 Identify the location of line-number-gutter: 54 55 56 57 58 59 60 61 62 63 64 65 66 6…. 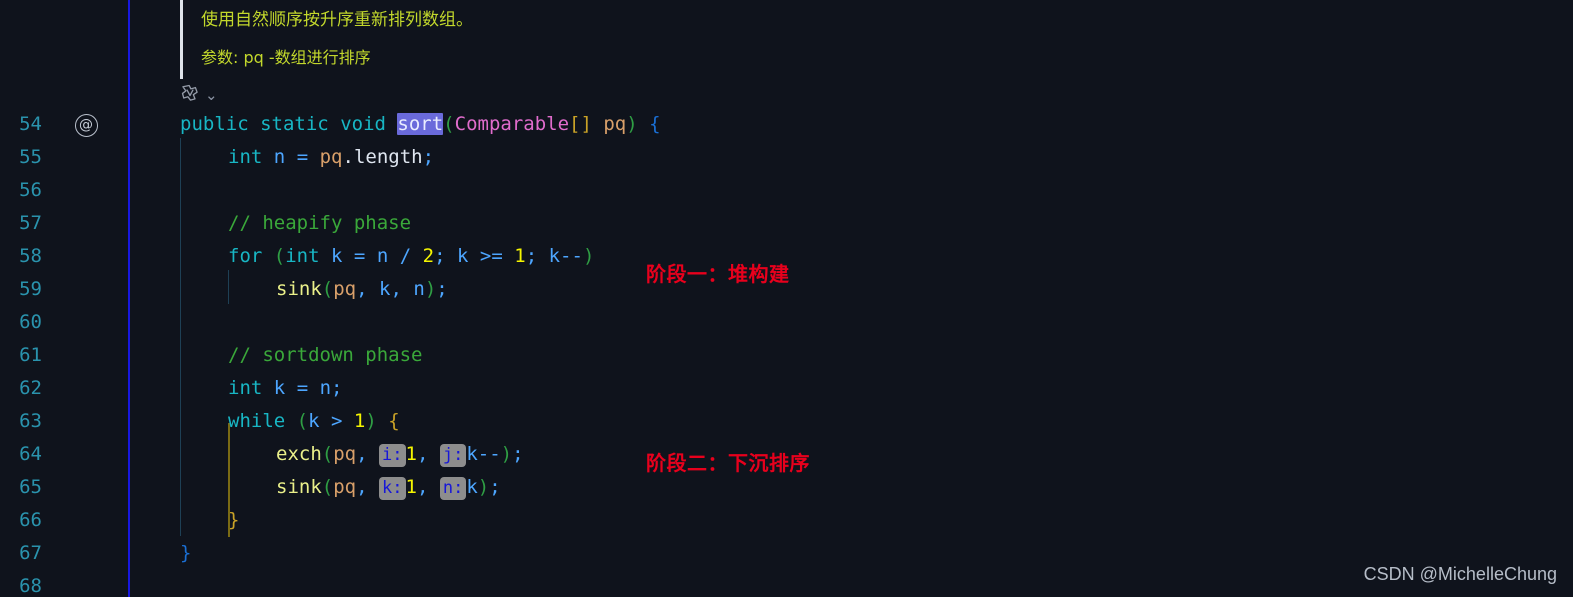
(65, 298).